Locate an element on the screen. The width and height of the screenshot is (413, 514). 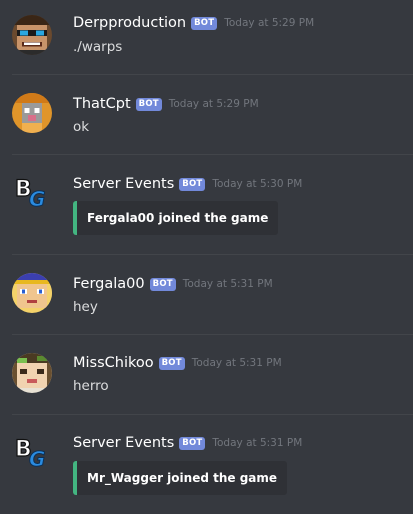
join-embed: Mr_Wagger joined the game is located at coordinates (180, 478).